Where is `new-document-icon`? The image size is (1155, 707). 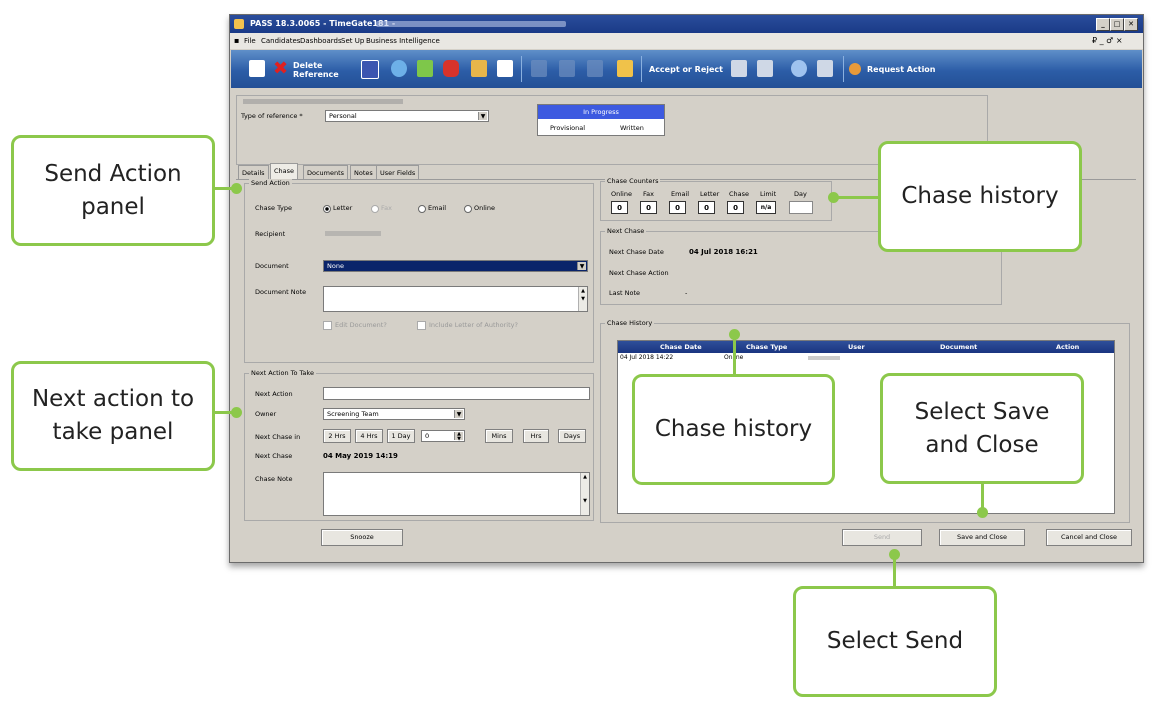 new-document-icon is located at coordinates (257, 68).